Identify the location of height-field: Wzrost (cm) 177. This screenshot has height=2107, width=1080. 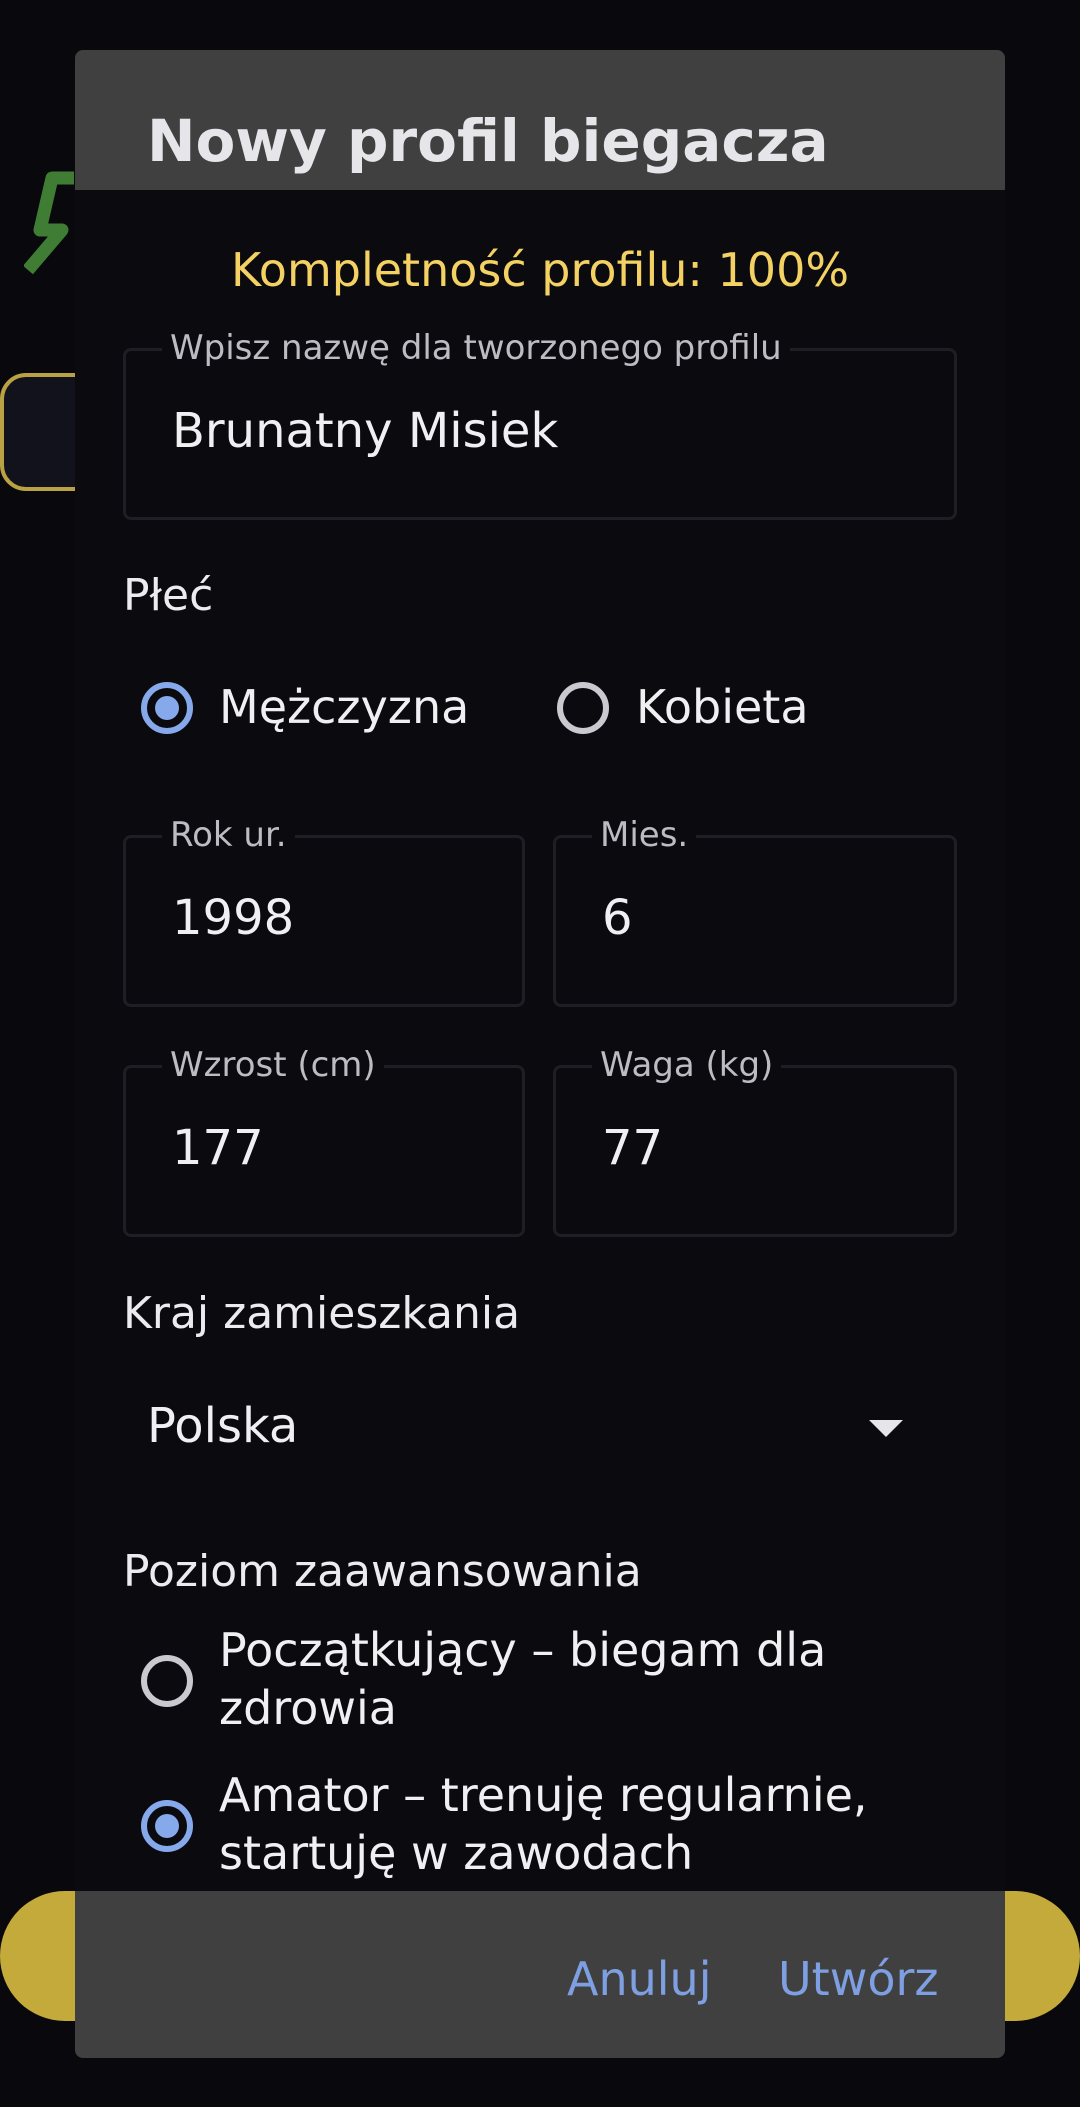
(324, 1139).